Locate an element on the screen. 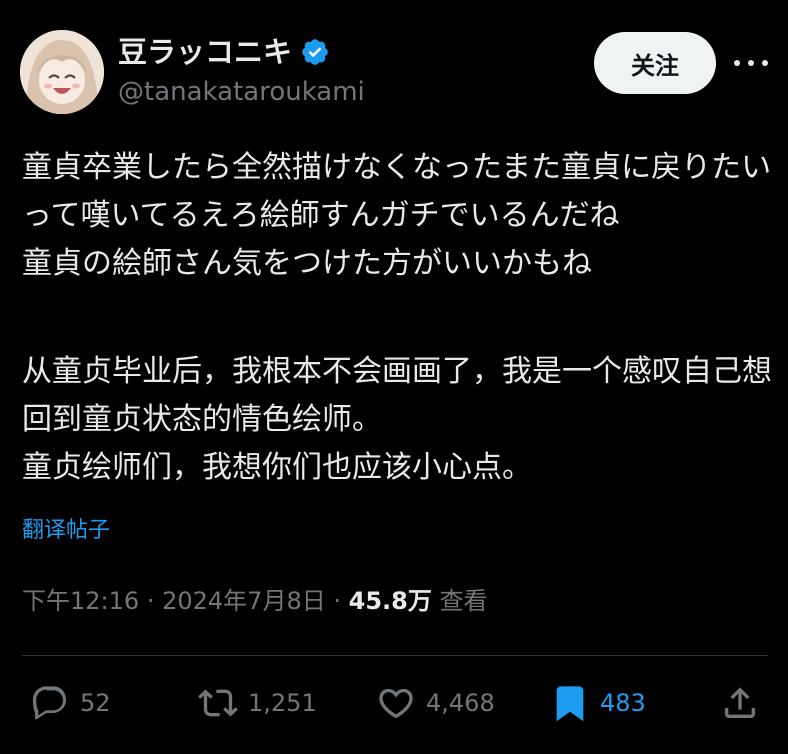 Image resolution: width=788 pixels, height=754 pixels. heart-icon is located at coordinates (396, 703).